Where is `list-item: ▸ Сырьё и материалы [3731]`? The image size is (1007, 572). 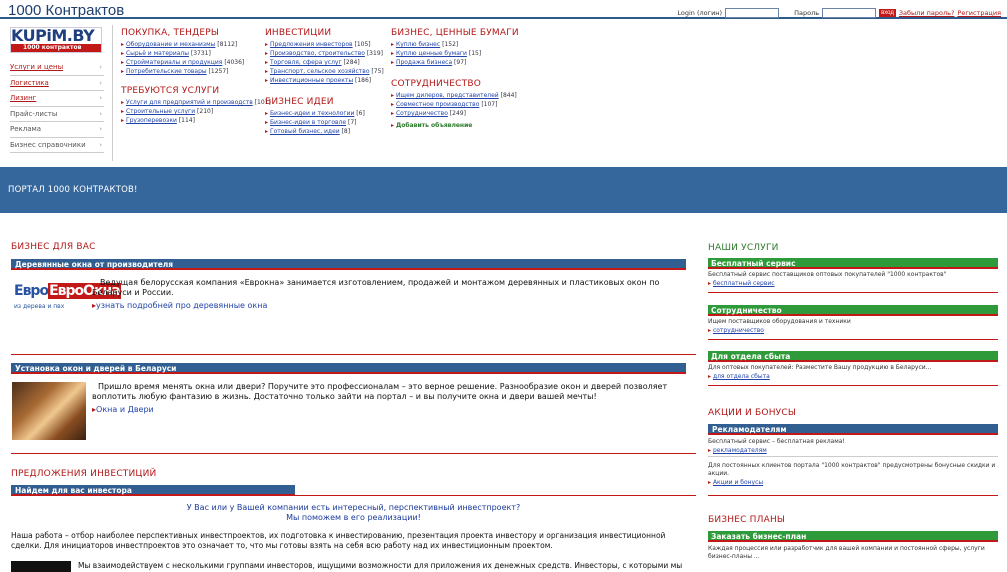
list-item: ▸ Сырьё и материалы [3731] is located at coordinates (191, 53).